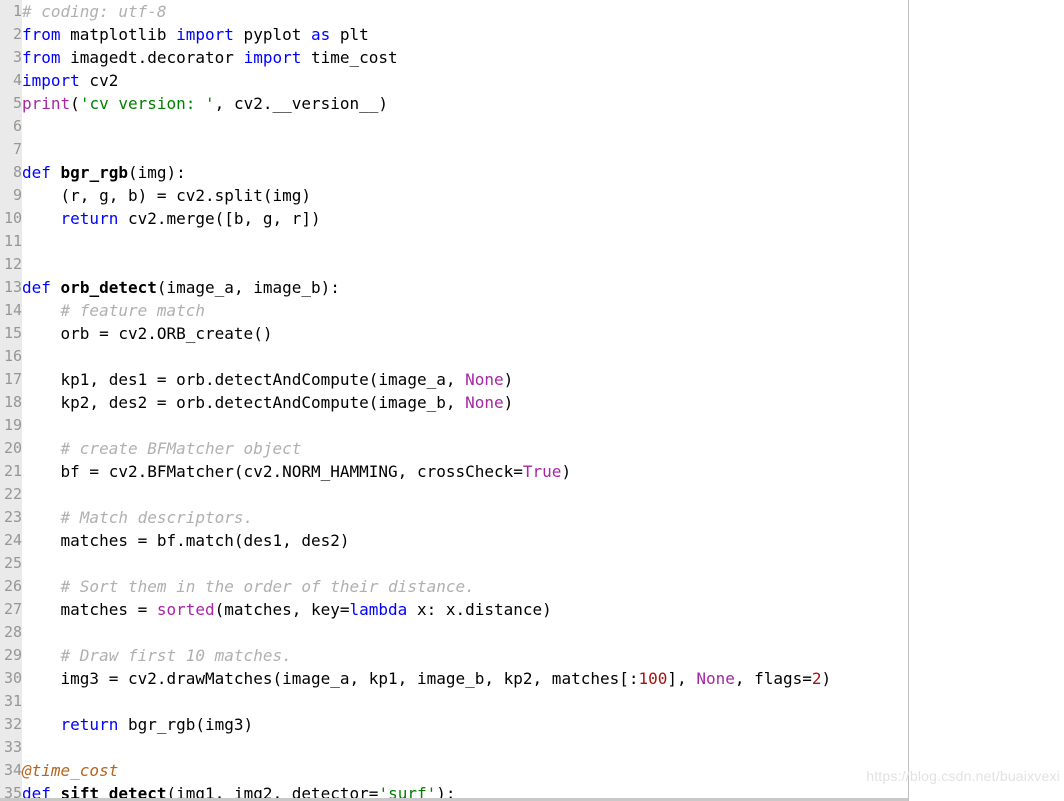 Image resolution: width=1064 pixels, height=801 pixels. Describe the element at coordinates (12, 379) in the screenshot. I see `line-number: 17` at that location.